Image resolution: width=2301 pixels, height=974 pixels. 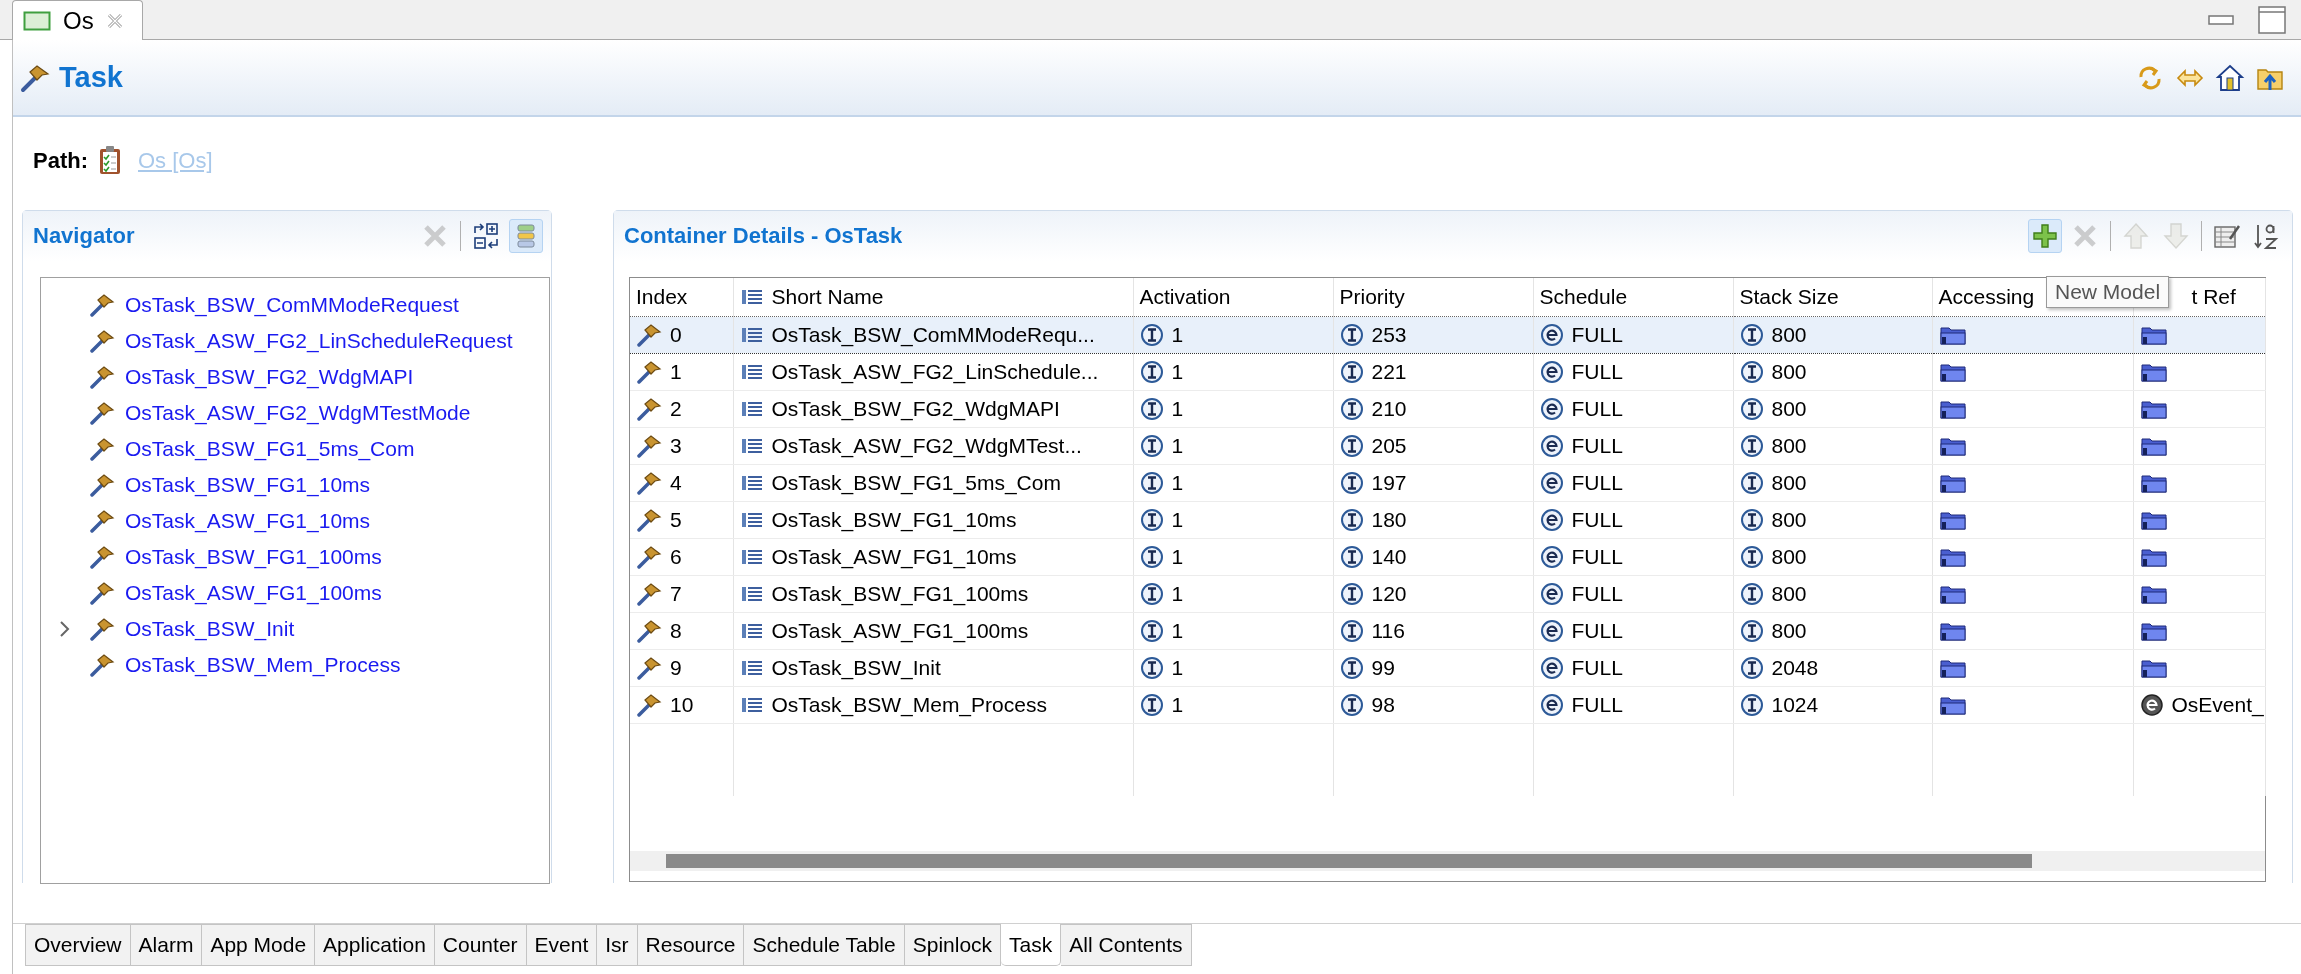 I want to click on table-row-cell: 1, so click(x=681, y=372).